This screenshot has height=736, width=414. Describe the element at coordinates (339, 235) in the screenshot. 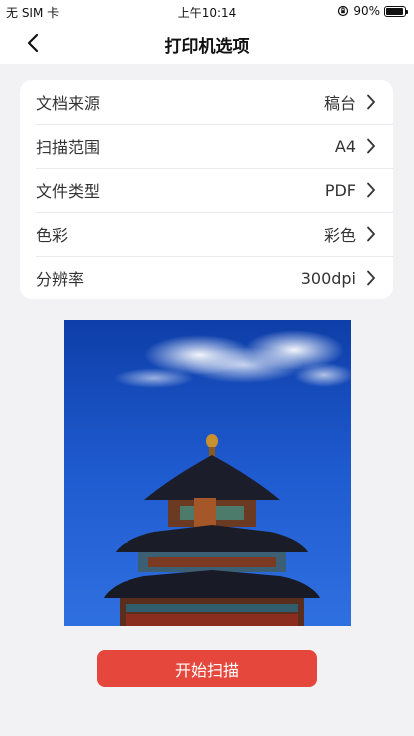

I see `option-value: 彩色` at that location.